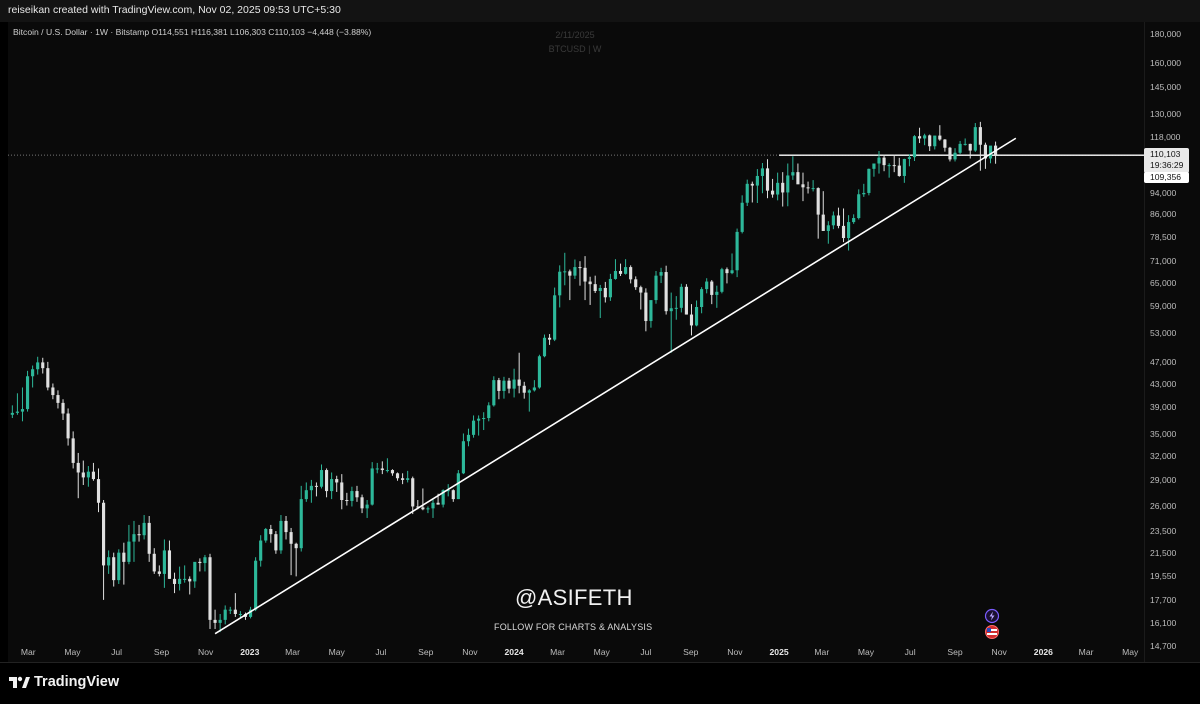 The width and height of the screenshot is (1200, 704). I want to click on price-tick-label: 21,500, so click(1163, 552).